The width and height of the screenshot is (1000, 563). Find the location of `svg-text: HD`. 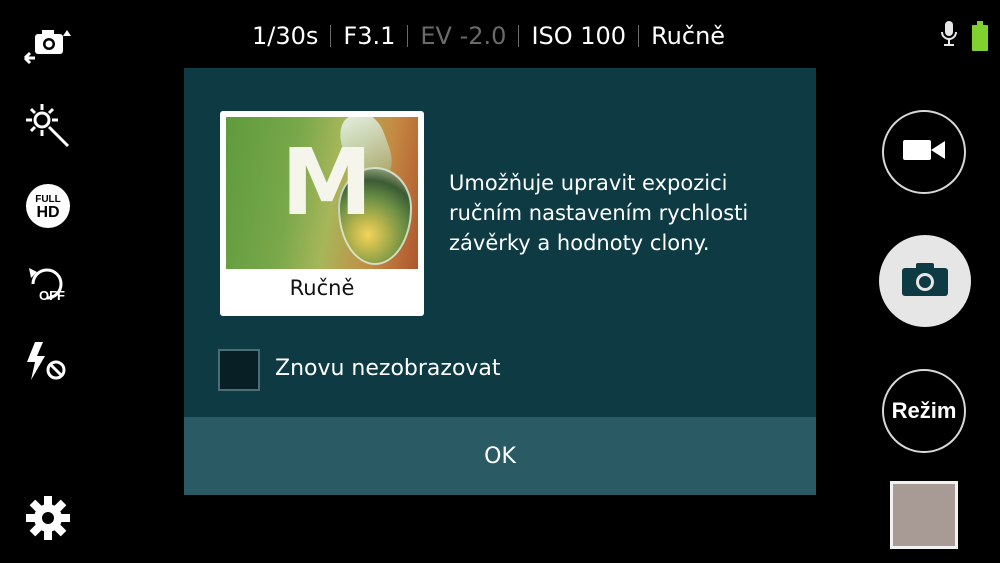

svg-text: HD is located at coordinates (47, 212).